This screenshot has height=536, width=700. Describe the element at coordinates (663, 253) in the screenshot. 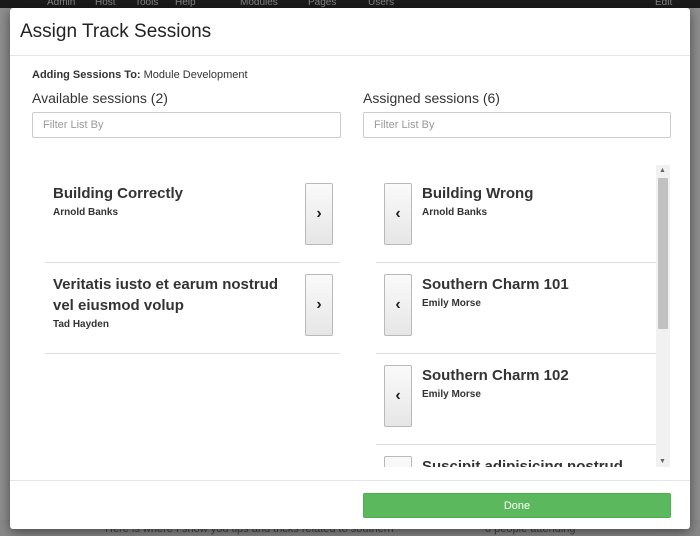

I see `scrollbar-thumb` at that location.